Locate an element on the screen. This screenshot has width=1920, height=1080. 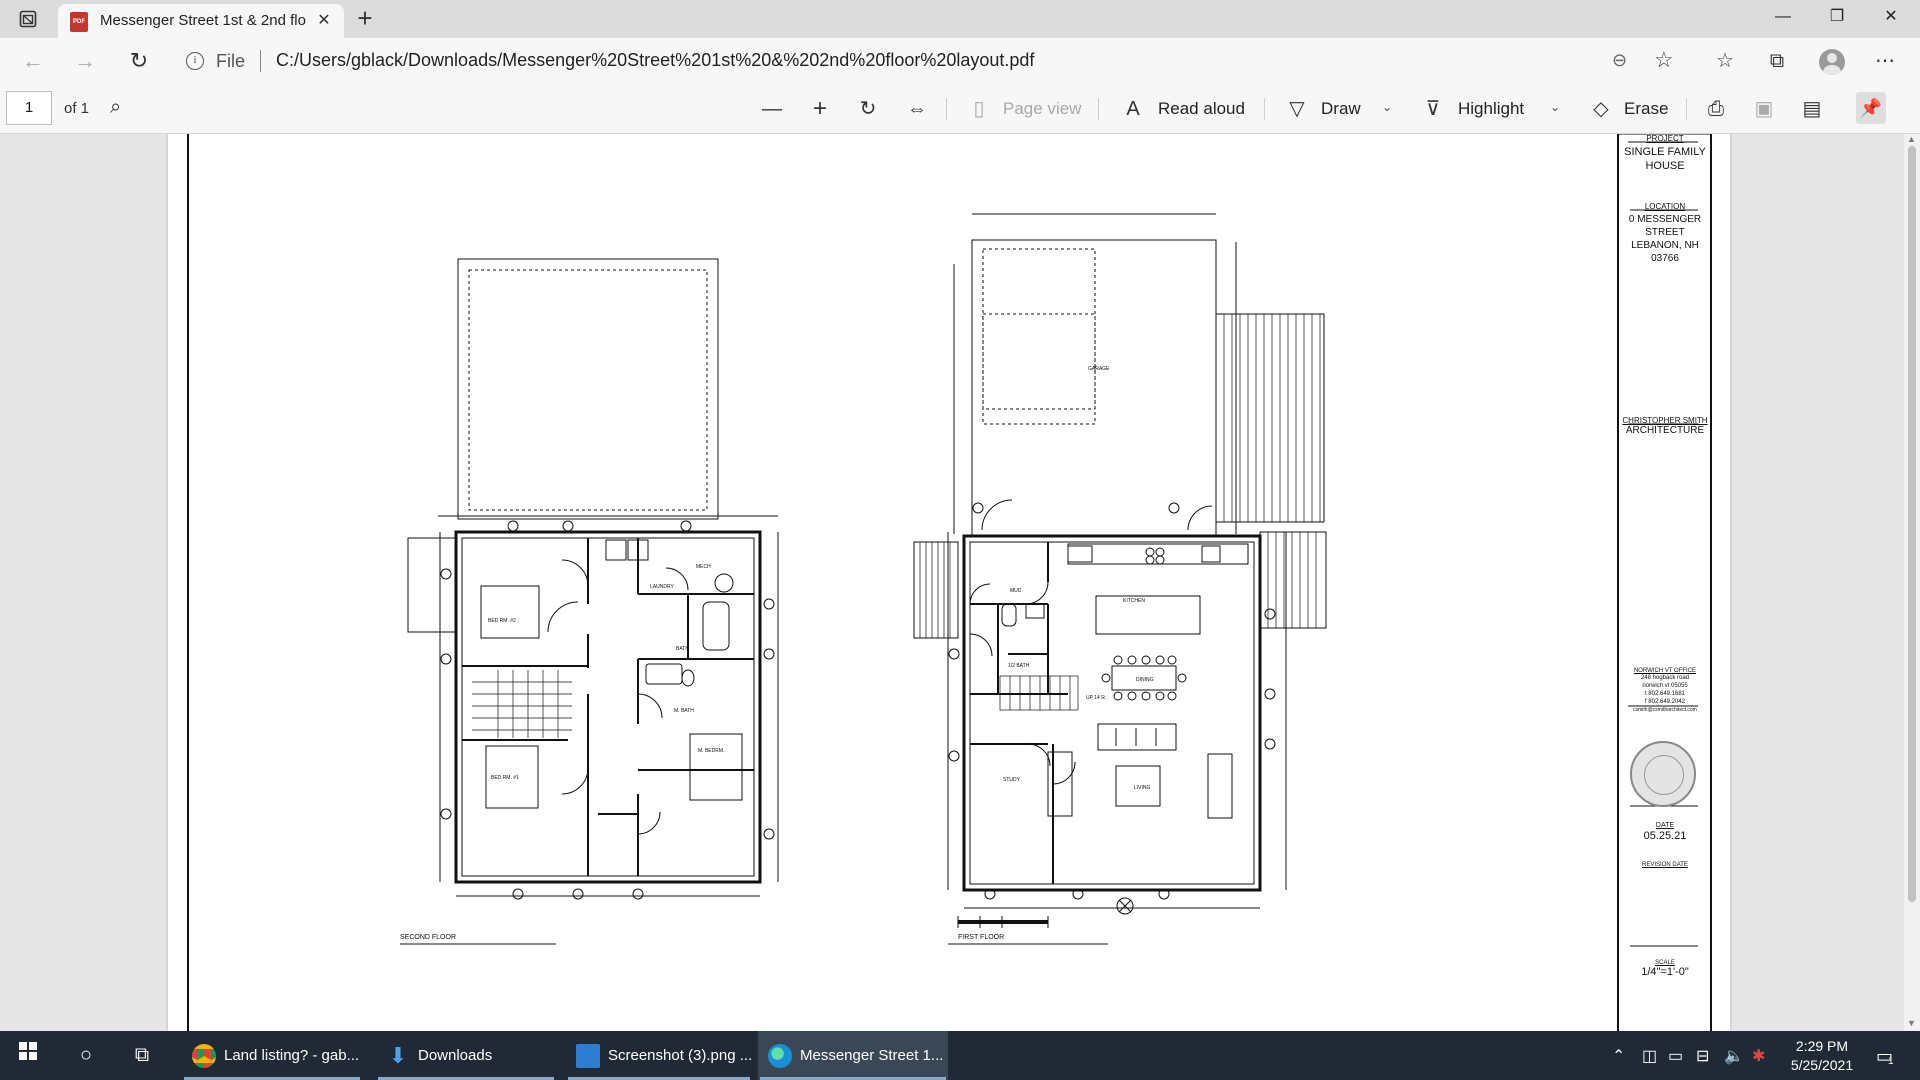
scale-block: SCALE 1/4"=1'-0" is located at coordinates (1665, 969).